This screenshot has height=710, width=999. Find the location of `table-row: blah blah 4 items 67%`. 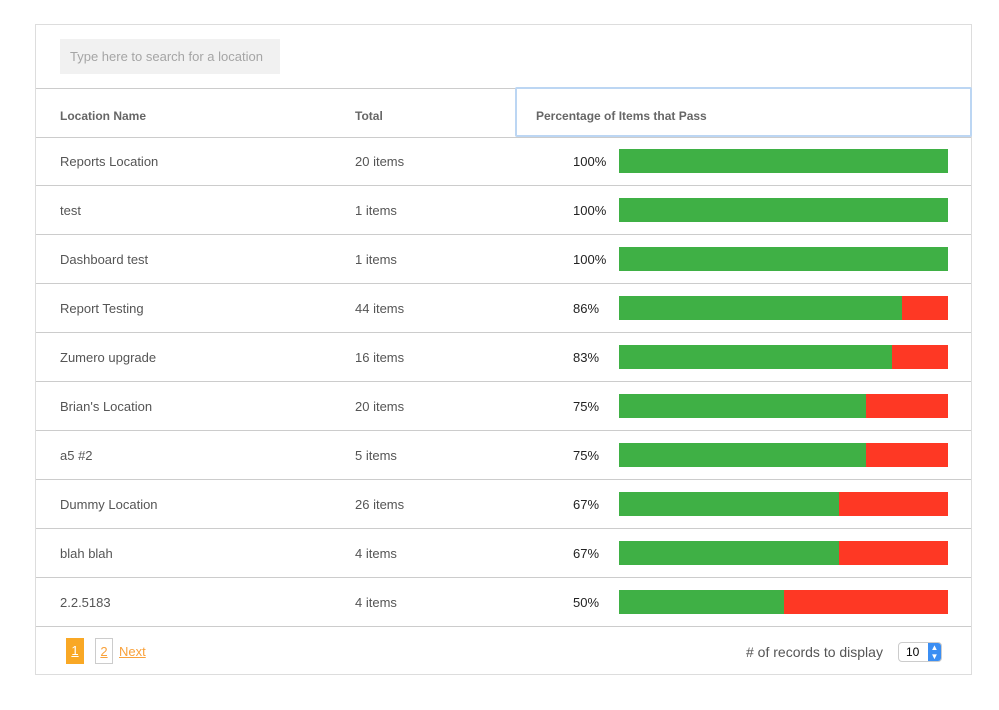

table-row: blah blah 4 items 67% is located at coordinates (503, 553).